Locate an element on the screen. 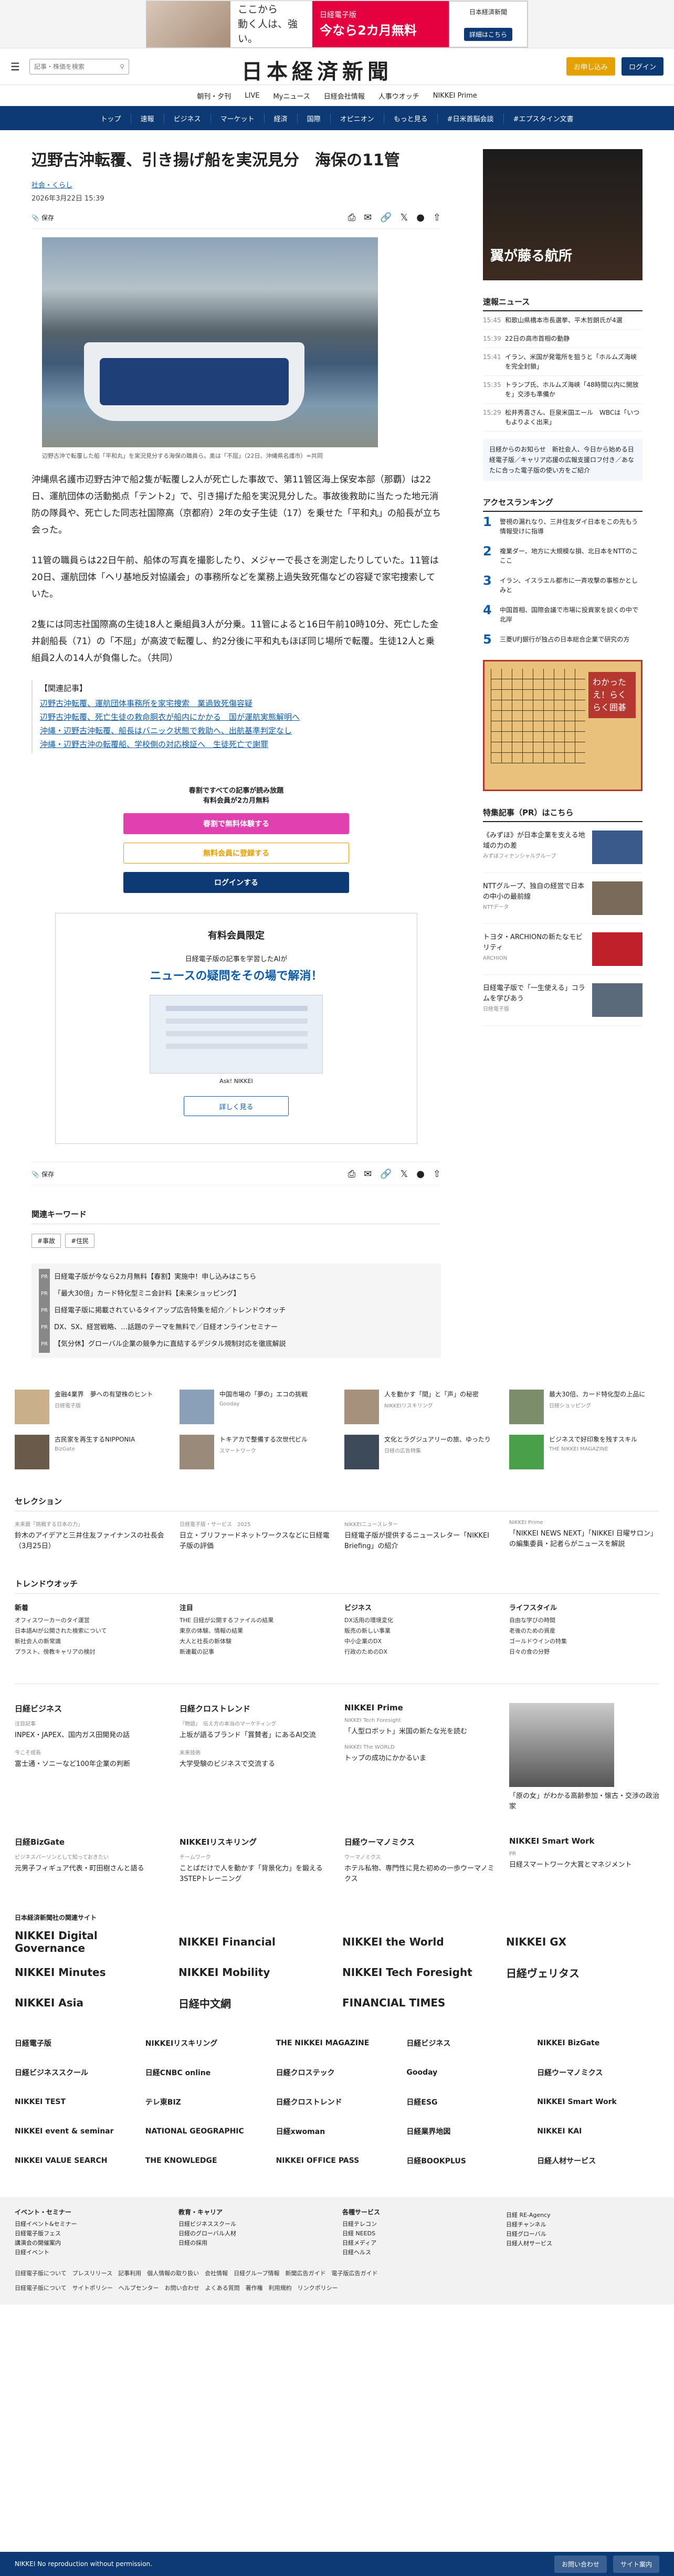 The width and height of the screenshot is (674, 2576). login-button: ログイン is located at coordinates (642, 66).